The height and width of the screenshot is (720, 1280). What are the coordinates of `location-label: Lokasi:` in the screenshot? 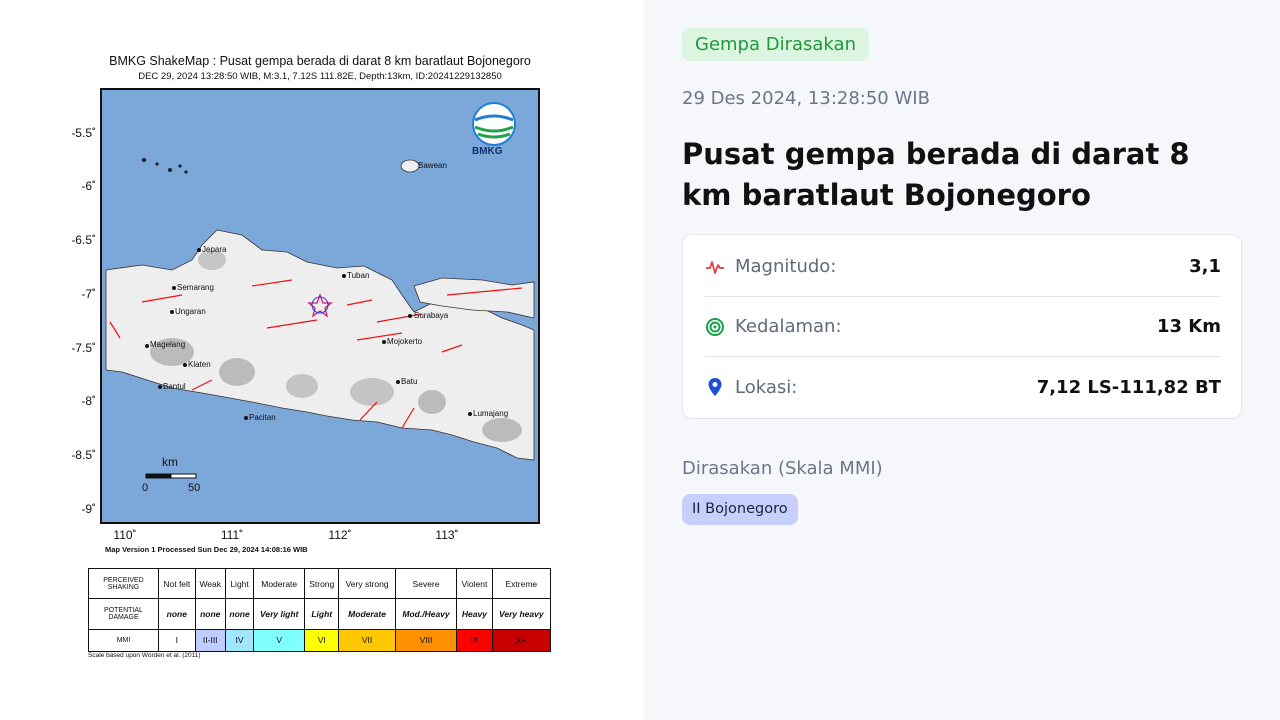 It's located at (766, 387).